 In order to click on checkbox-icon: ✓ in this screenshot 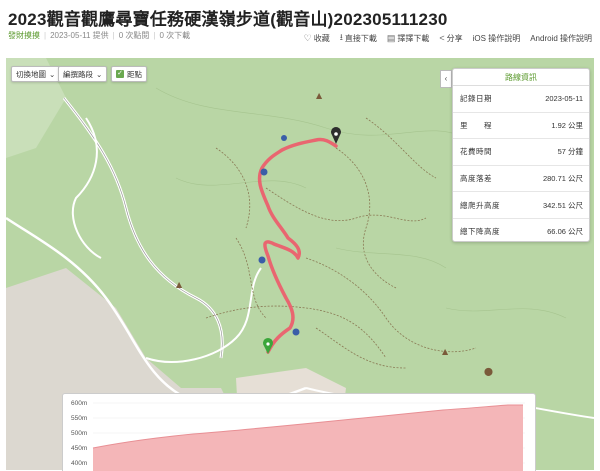, I will do `click(120, 74)`.